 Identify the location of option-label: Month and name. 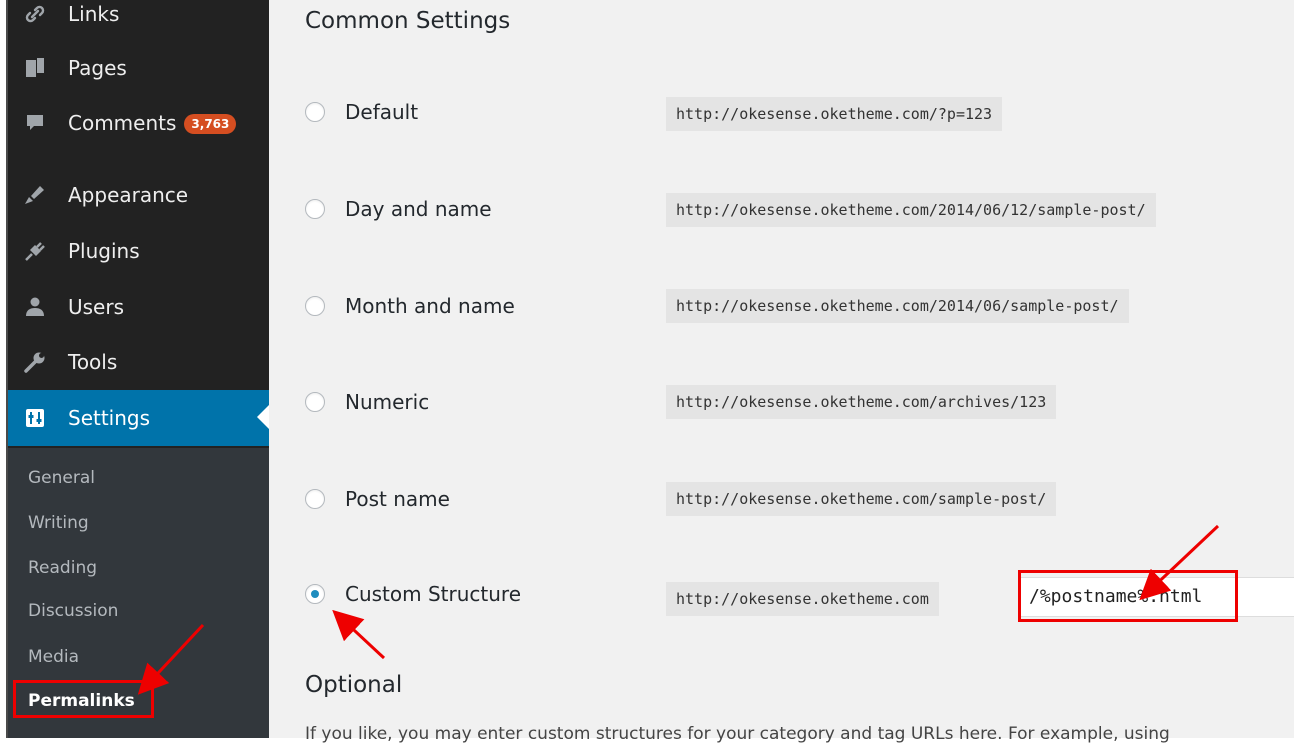
(430, 306).